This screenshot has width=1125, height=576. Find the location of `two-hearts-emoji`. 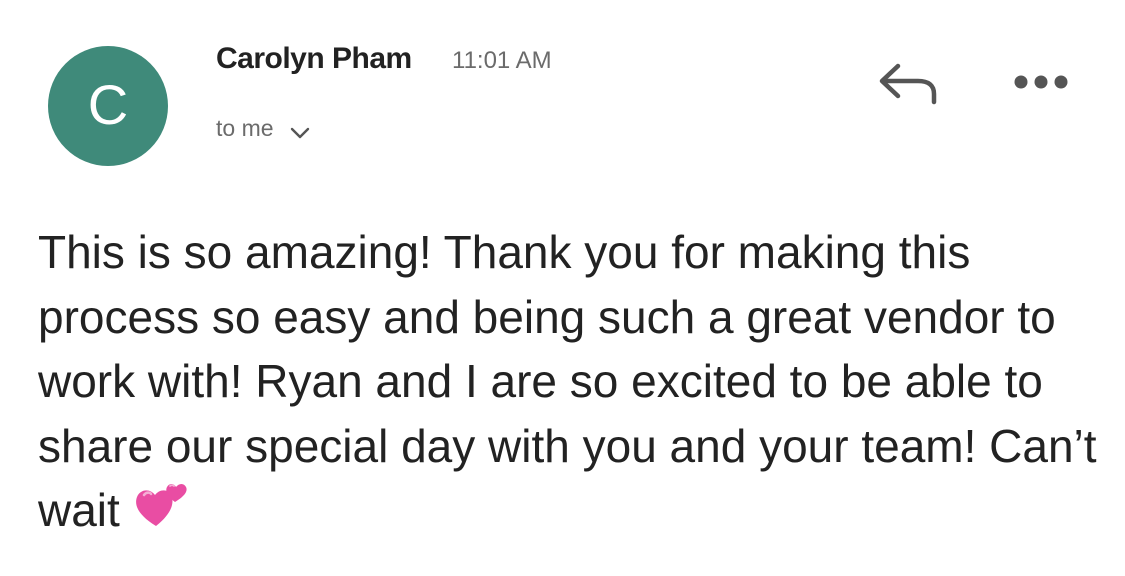

two-hearts-emoji is located at coordinates (161, 505).